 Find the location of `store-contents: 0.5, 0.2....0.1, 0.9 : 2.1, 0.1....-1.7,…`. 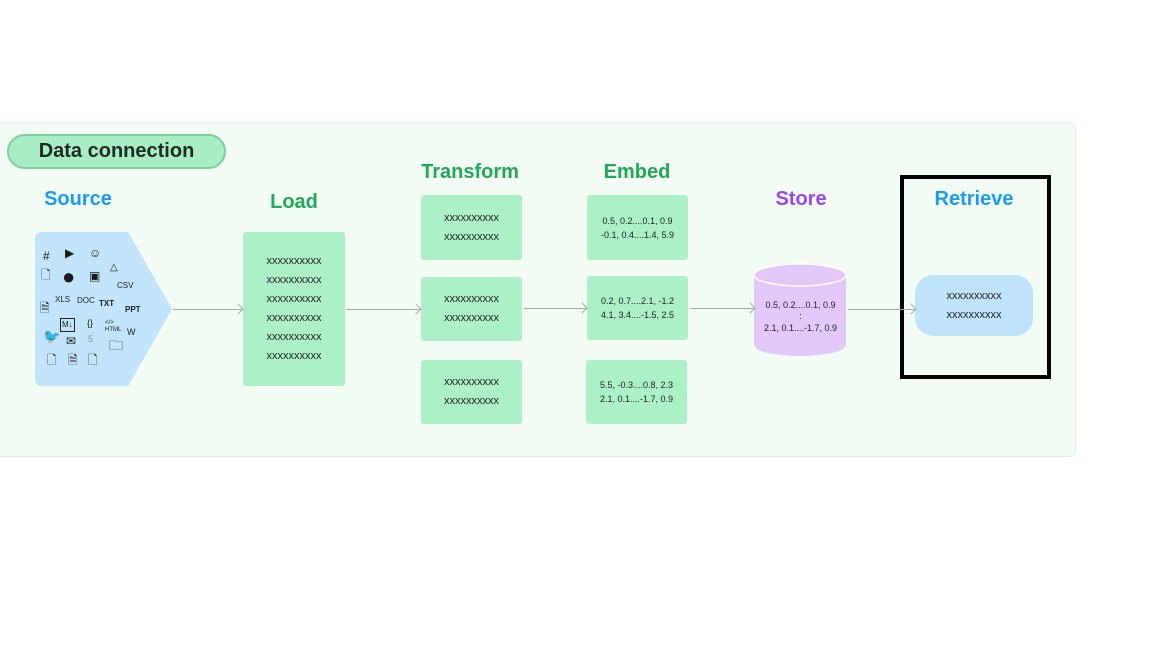

store-contents: 0.5, 0.2....0.1, 0.9 : 2.1, 0.1....-1.7,… is located at coordinates (800, 316).